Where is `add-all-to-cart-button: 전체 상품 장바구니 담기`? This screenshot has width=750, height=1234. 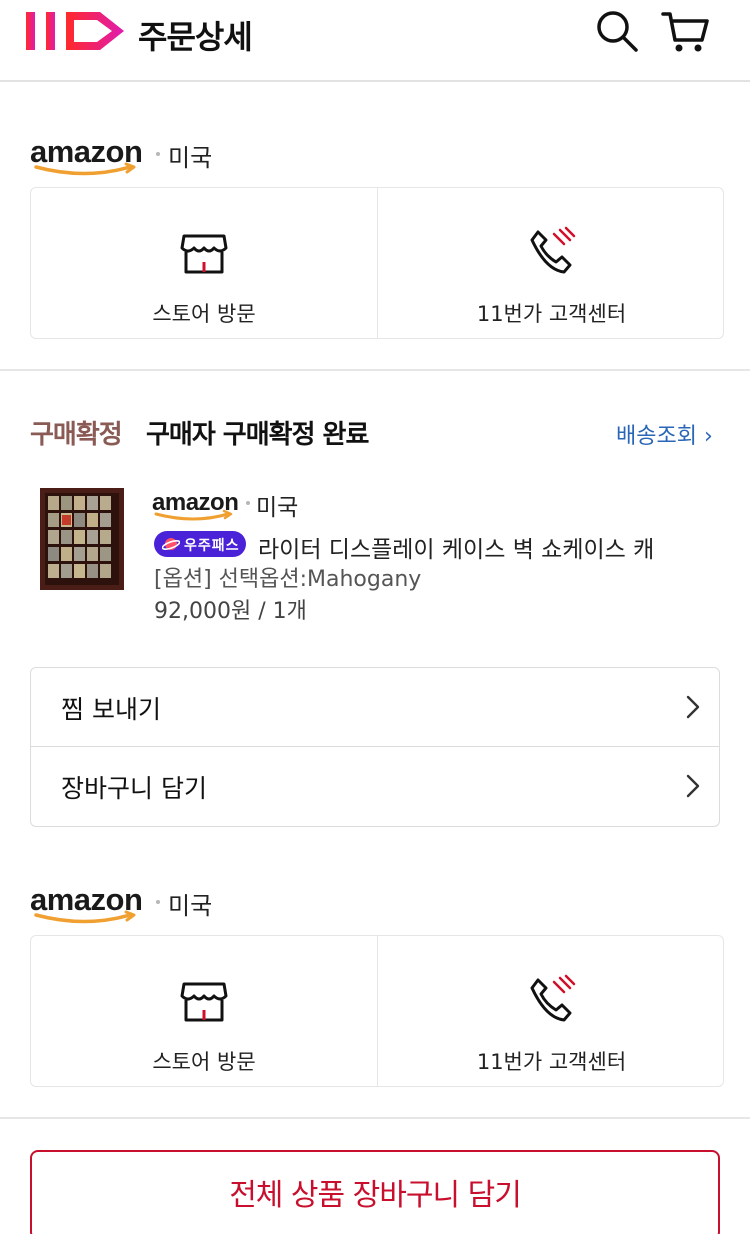 add-all-to-cart-button: 전체 상품 장바구니 담기 is located at coordinates (375, 1192).